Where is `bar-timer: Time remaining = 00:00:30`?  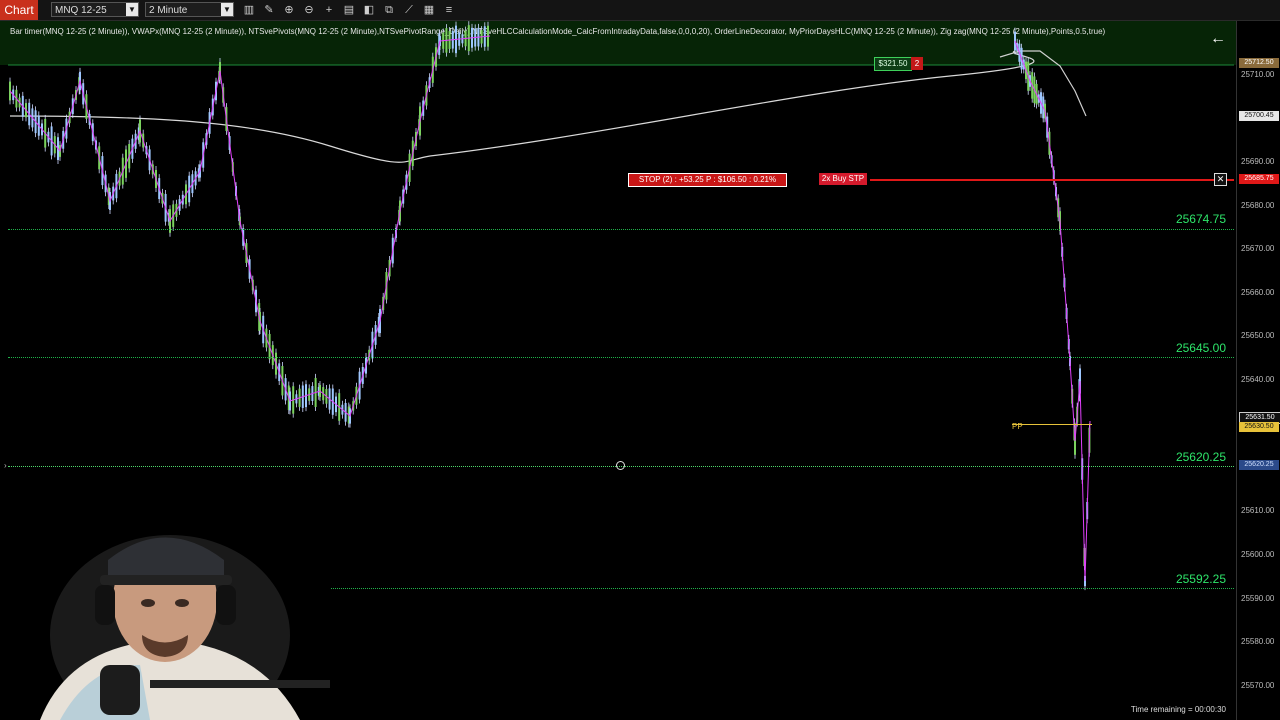 bar-timer: Time remaining = 00:00:30 is located at coordinates (1178, 709).